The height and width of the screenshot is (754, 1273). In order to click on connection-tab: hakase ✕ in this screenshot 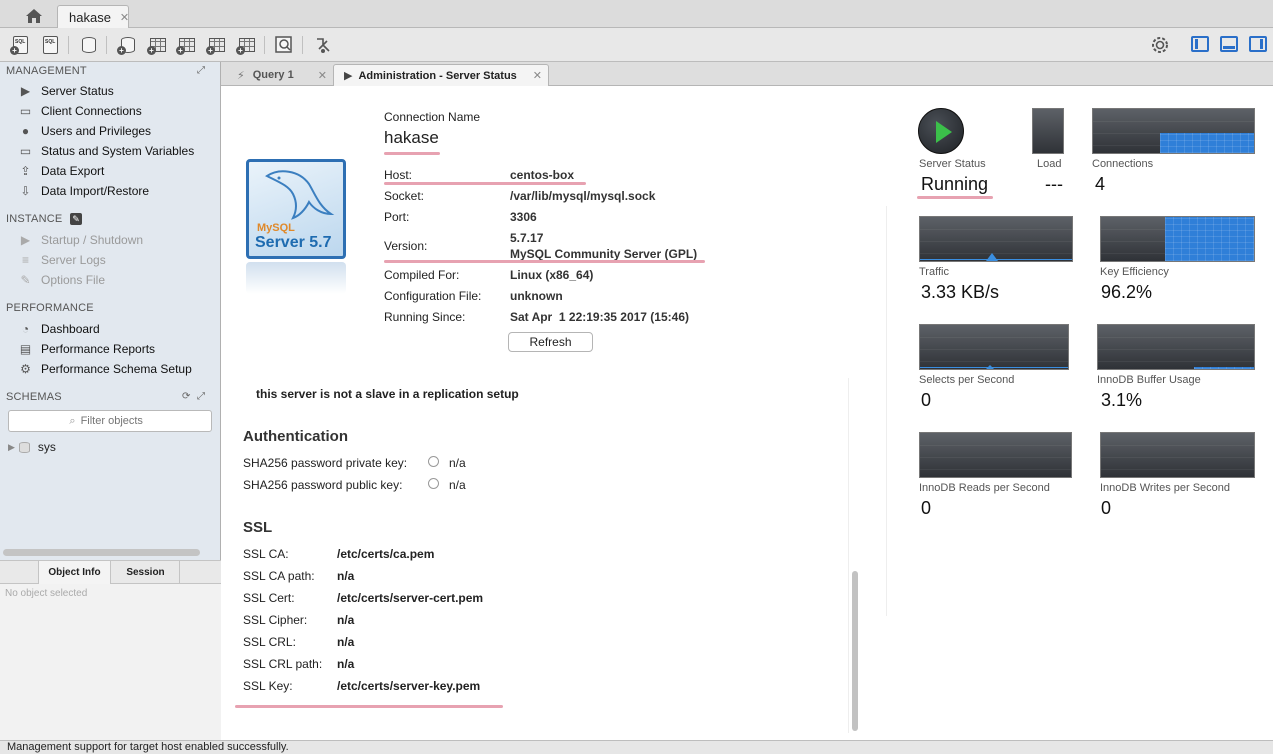, I will do `click(93, 16)`.